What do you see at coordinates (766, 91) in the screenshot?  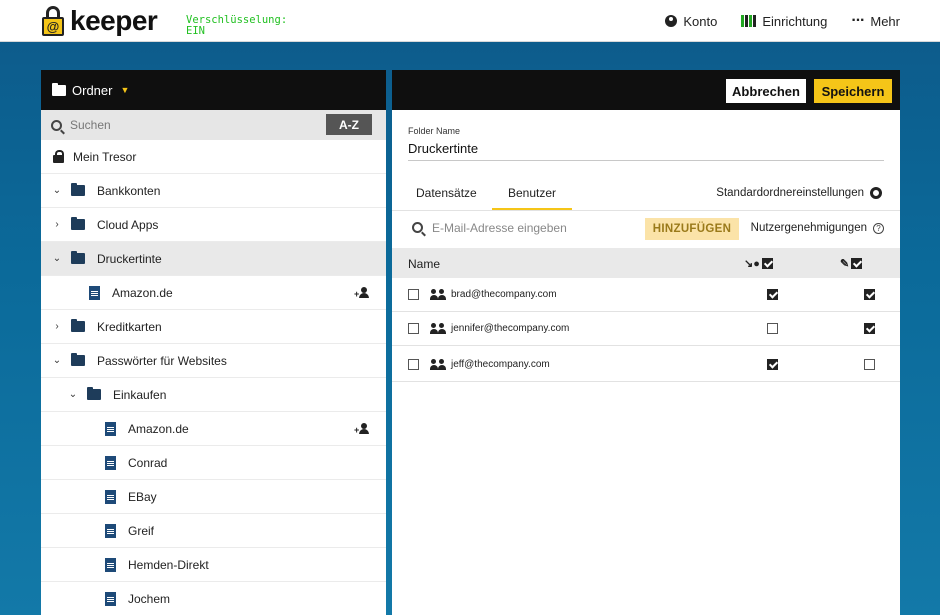 I see `cancel-button: Abbrechen` at bounding box center [766, 91].